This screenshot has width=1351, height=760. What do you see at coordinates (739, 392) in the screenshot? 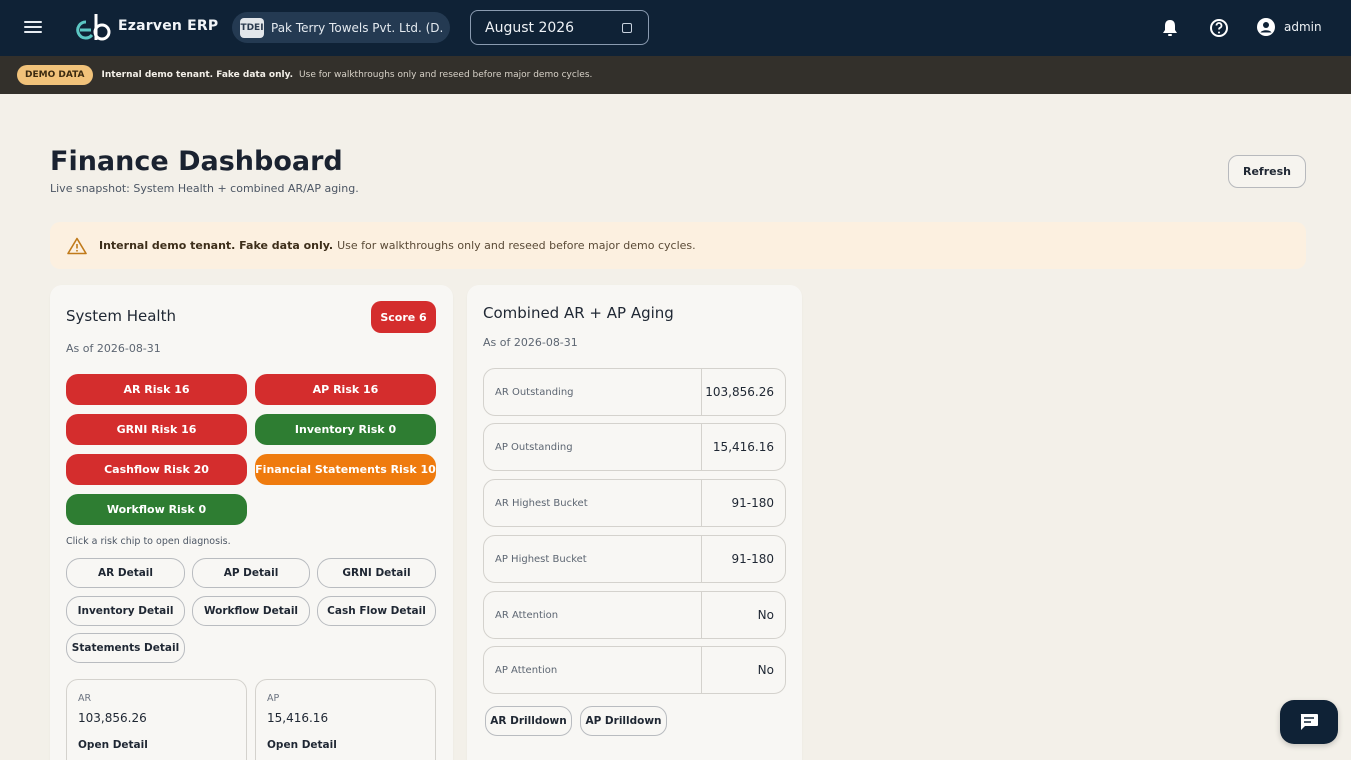
I see `aging-row-value: 103,856.26` at bounding box center [739, 392].